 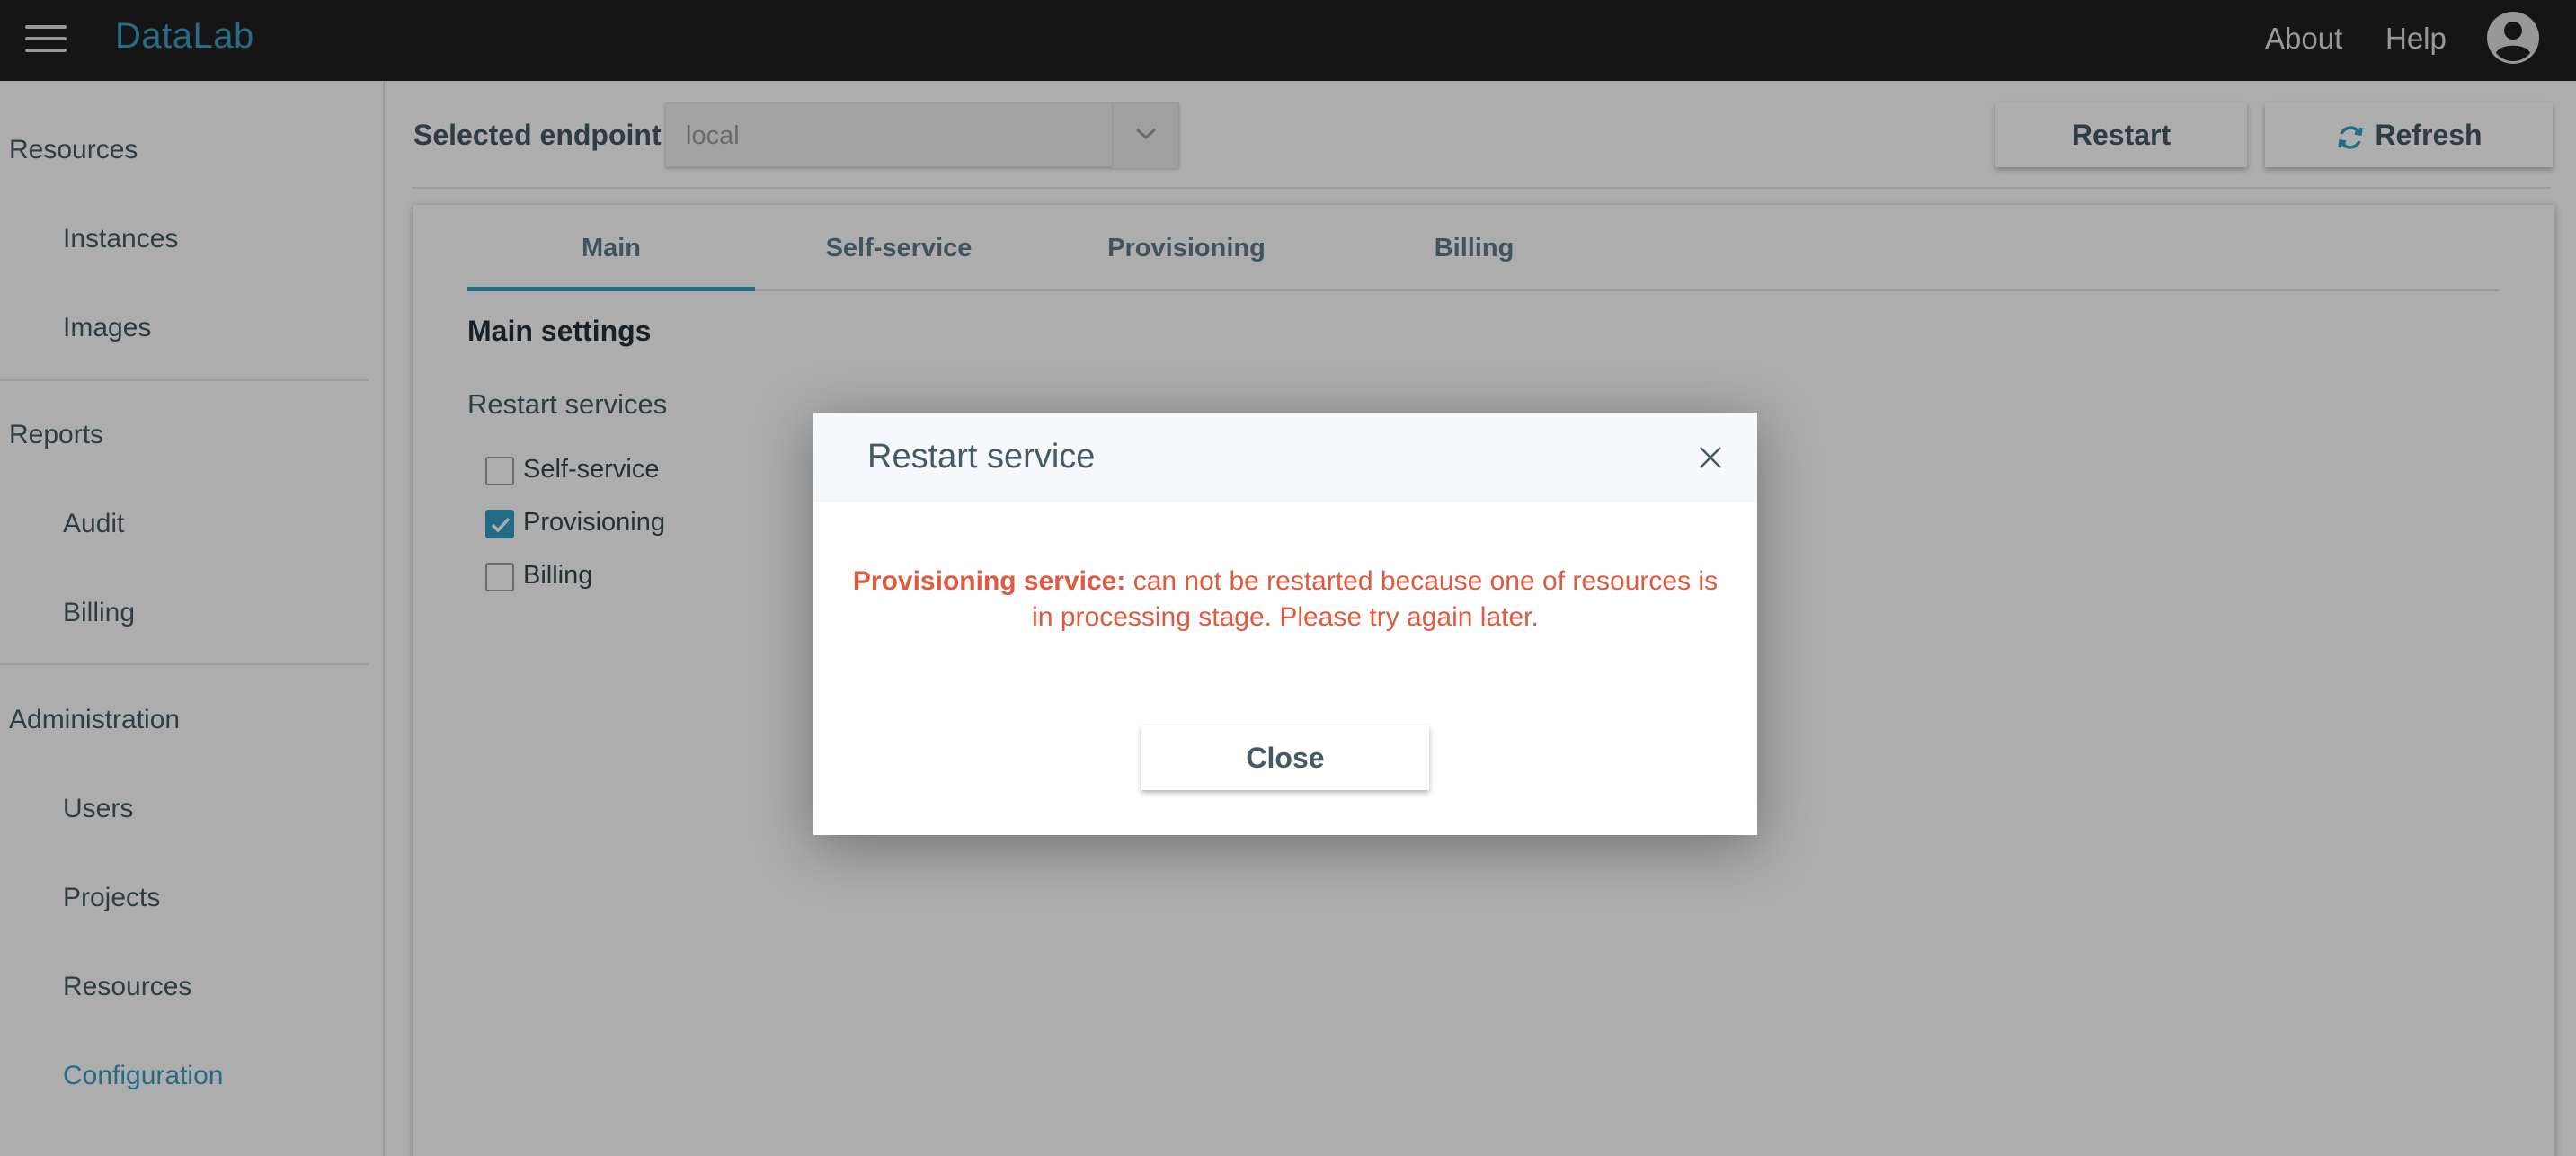 I want to click on dialog-title: Restart service, so click(x=981, y=457).